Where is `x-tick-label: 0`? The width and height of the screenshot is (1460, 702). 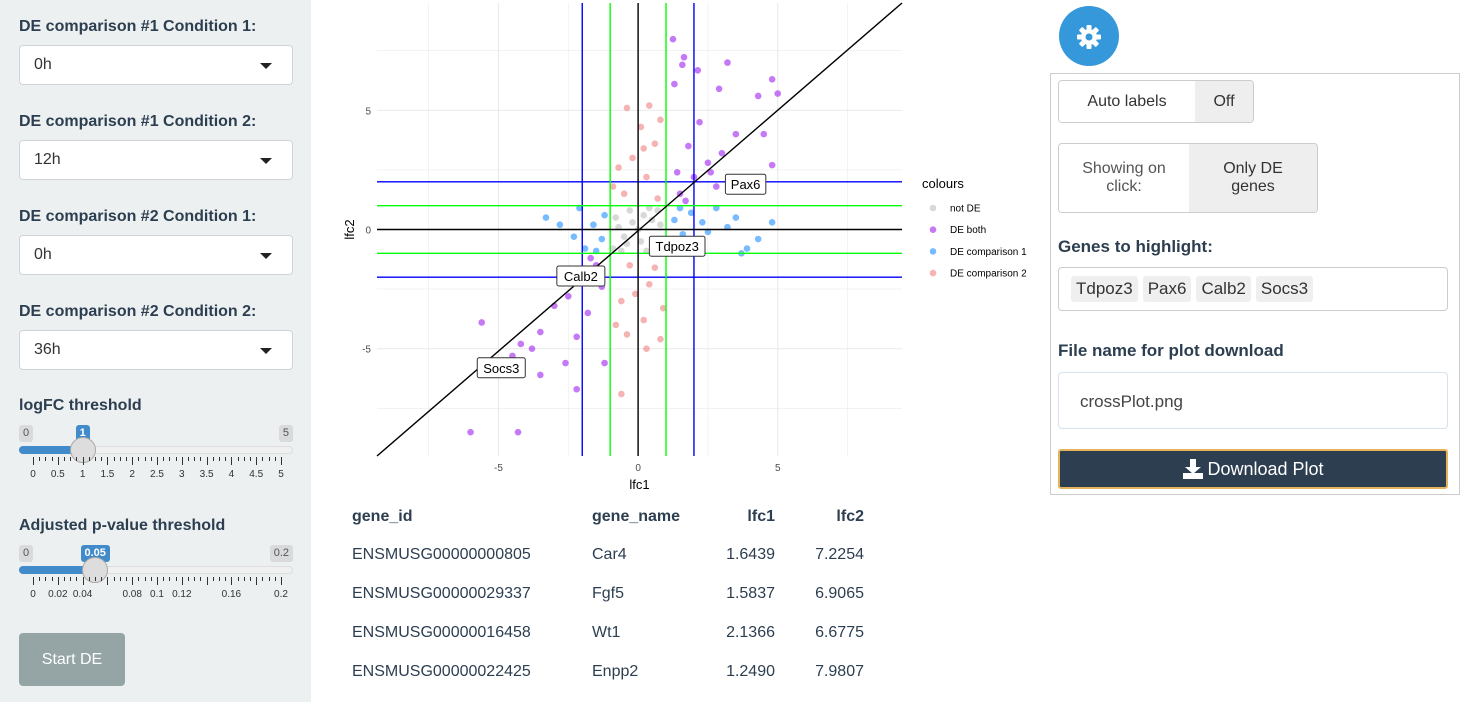
x-tick-label: 0 is located at coordinates (638, 468).